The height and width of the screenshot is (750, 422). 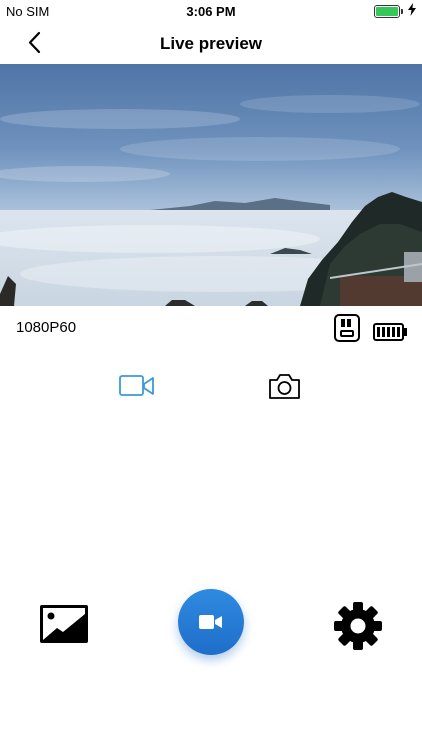 What do you see at coordinates (412, 9) in the screenshot?
I see `charging-bolt-icon` at bounding box center [412, 9].